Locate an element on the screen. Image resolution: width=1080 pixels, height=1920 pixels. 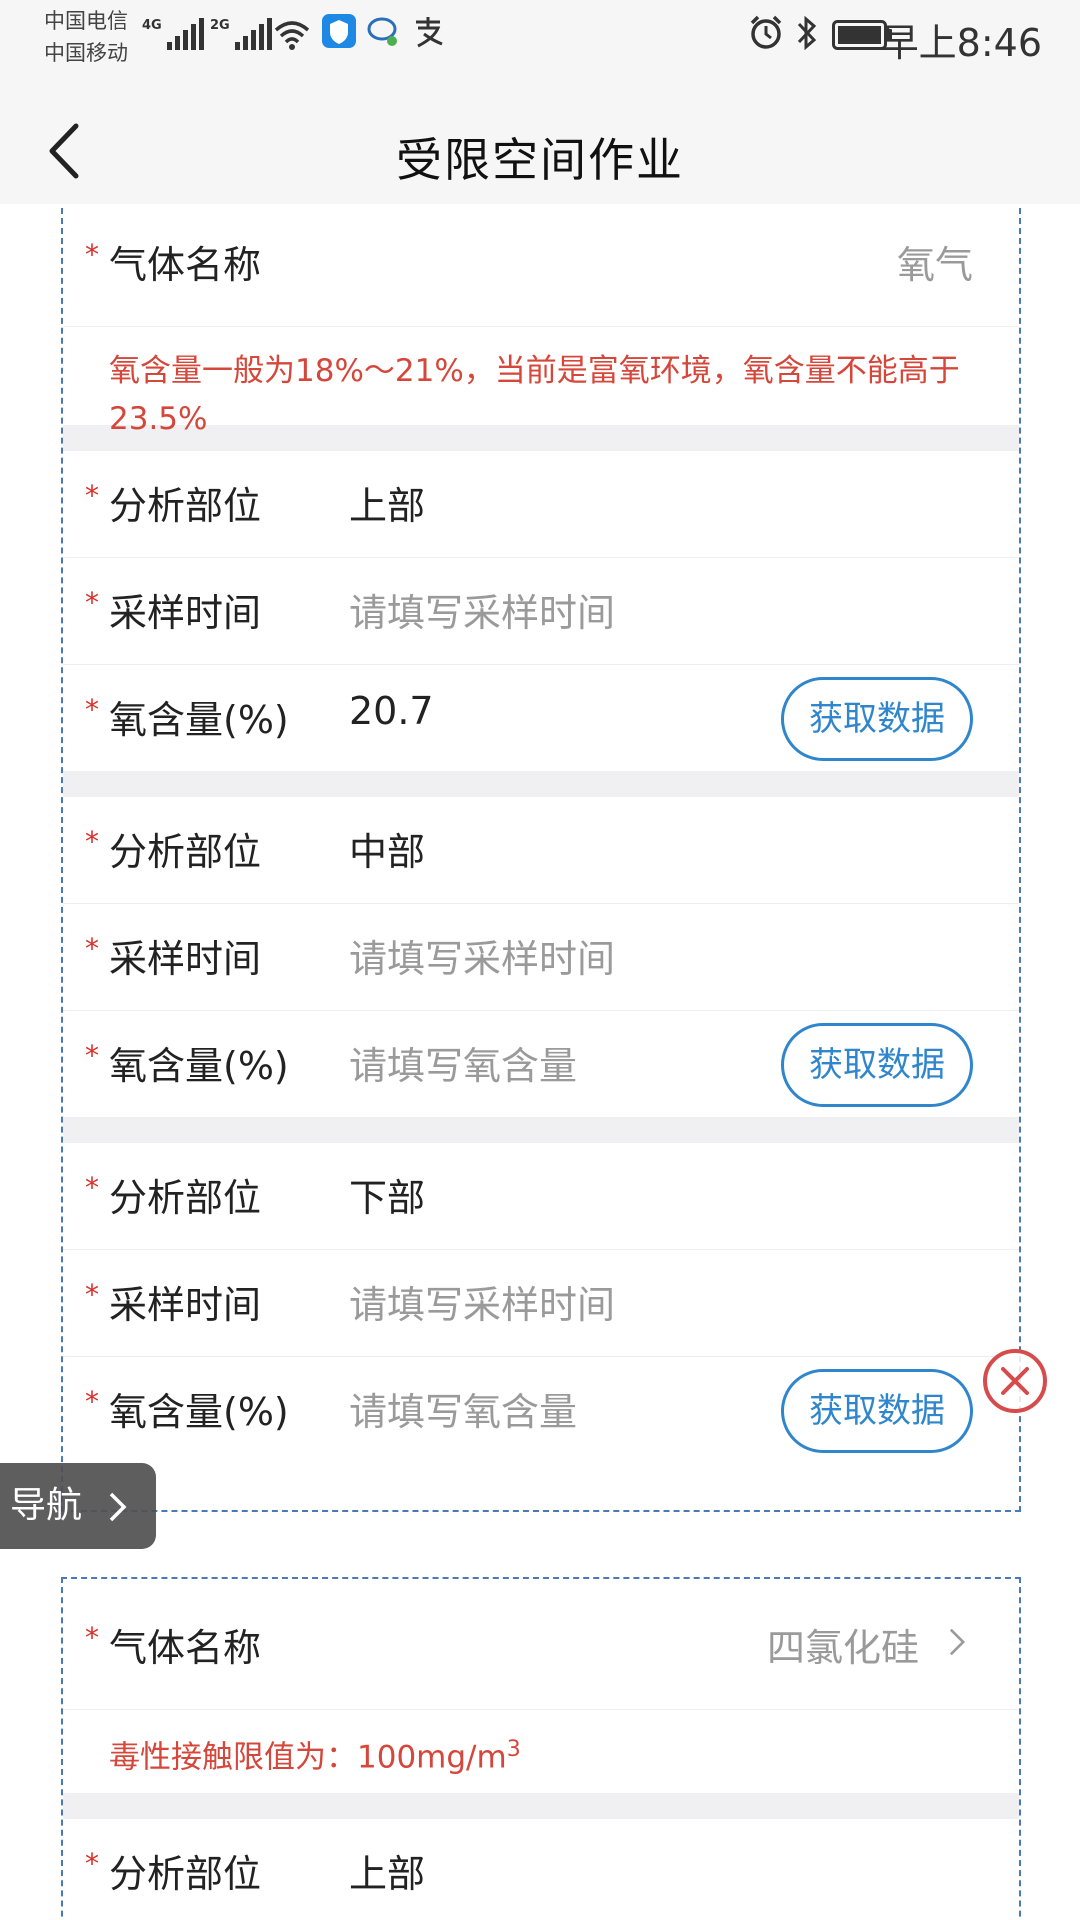
floating-nav-button: 导航 is located at coordinates (78, 1506).